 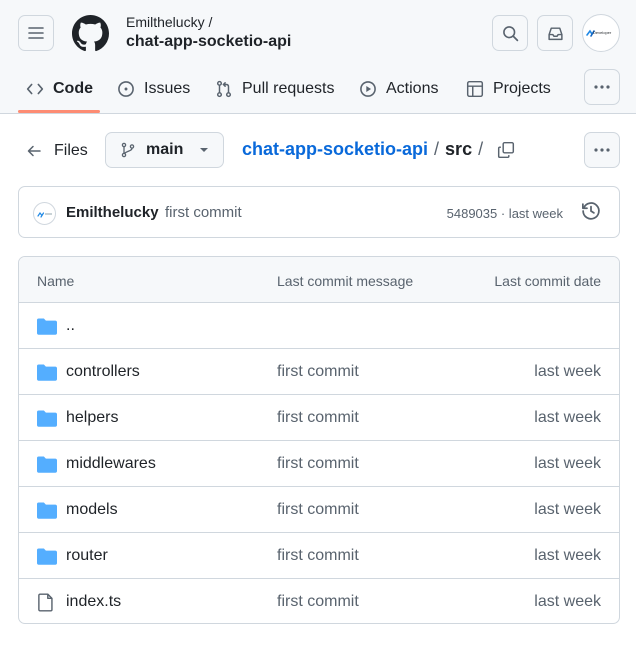 I want to click on table-row: router first commit last week, so click(x=319, y=556).